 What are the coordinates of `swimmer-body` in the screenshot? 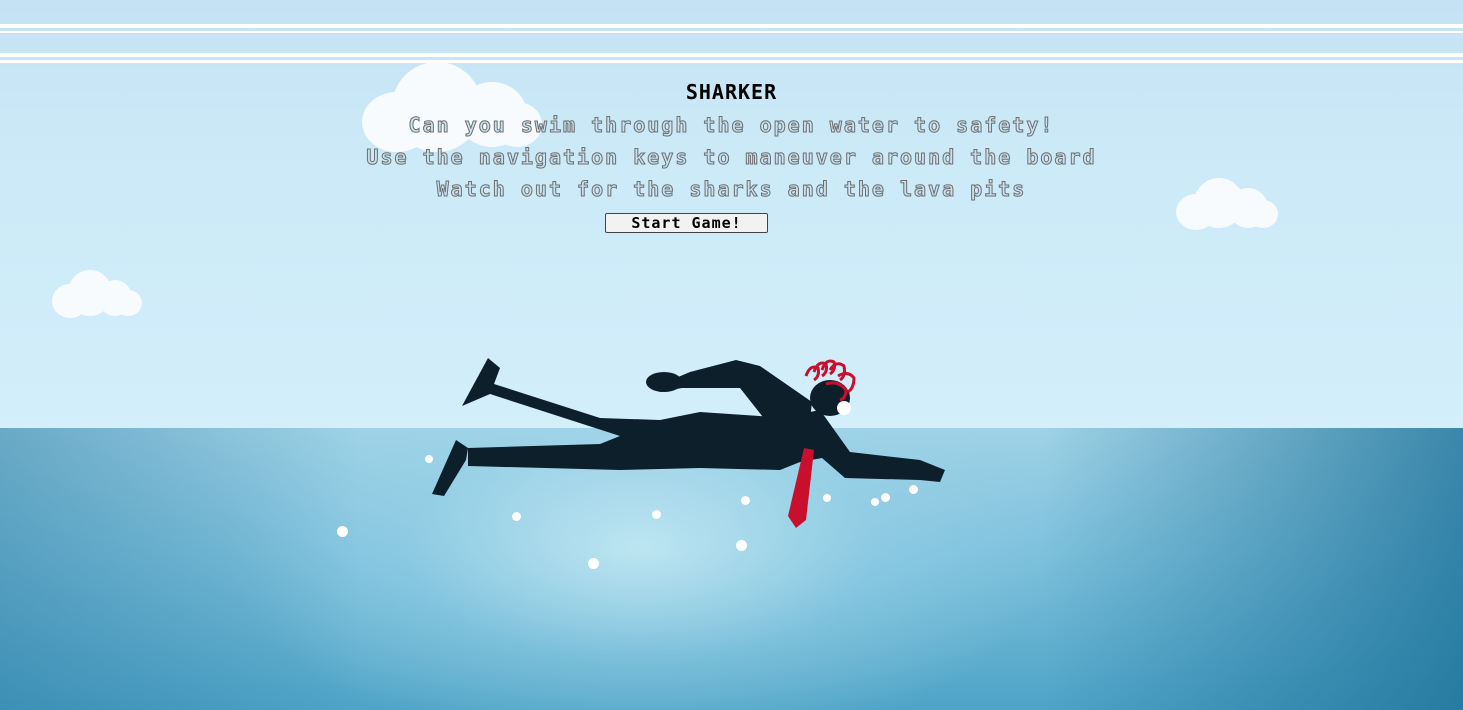 It's located at (688, 427).